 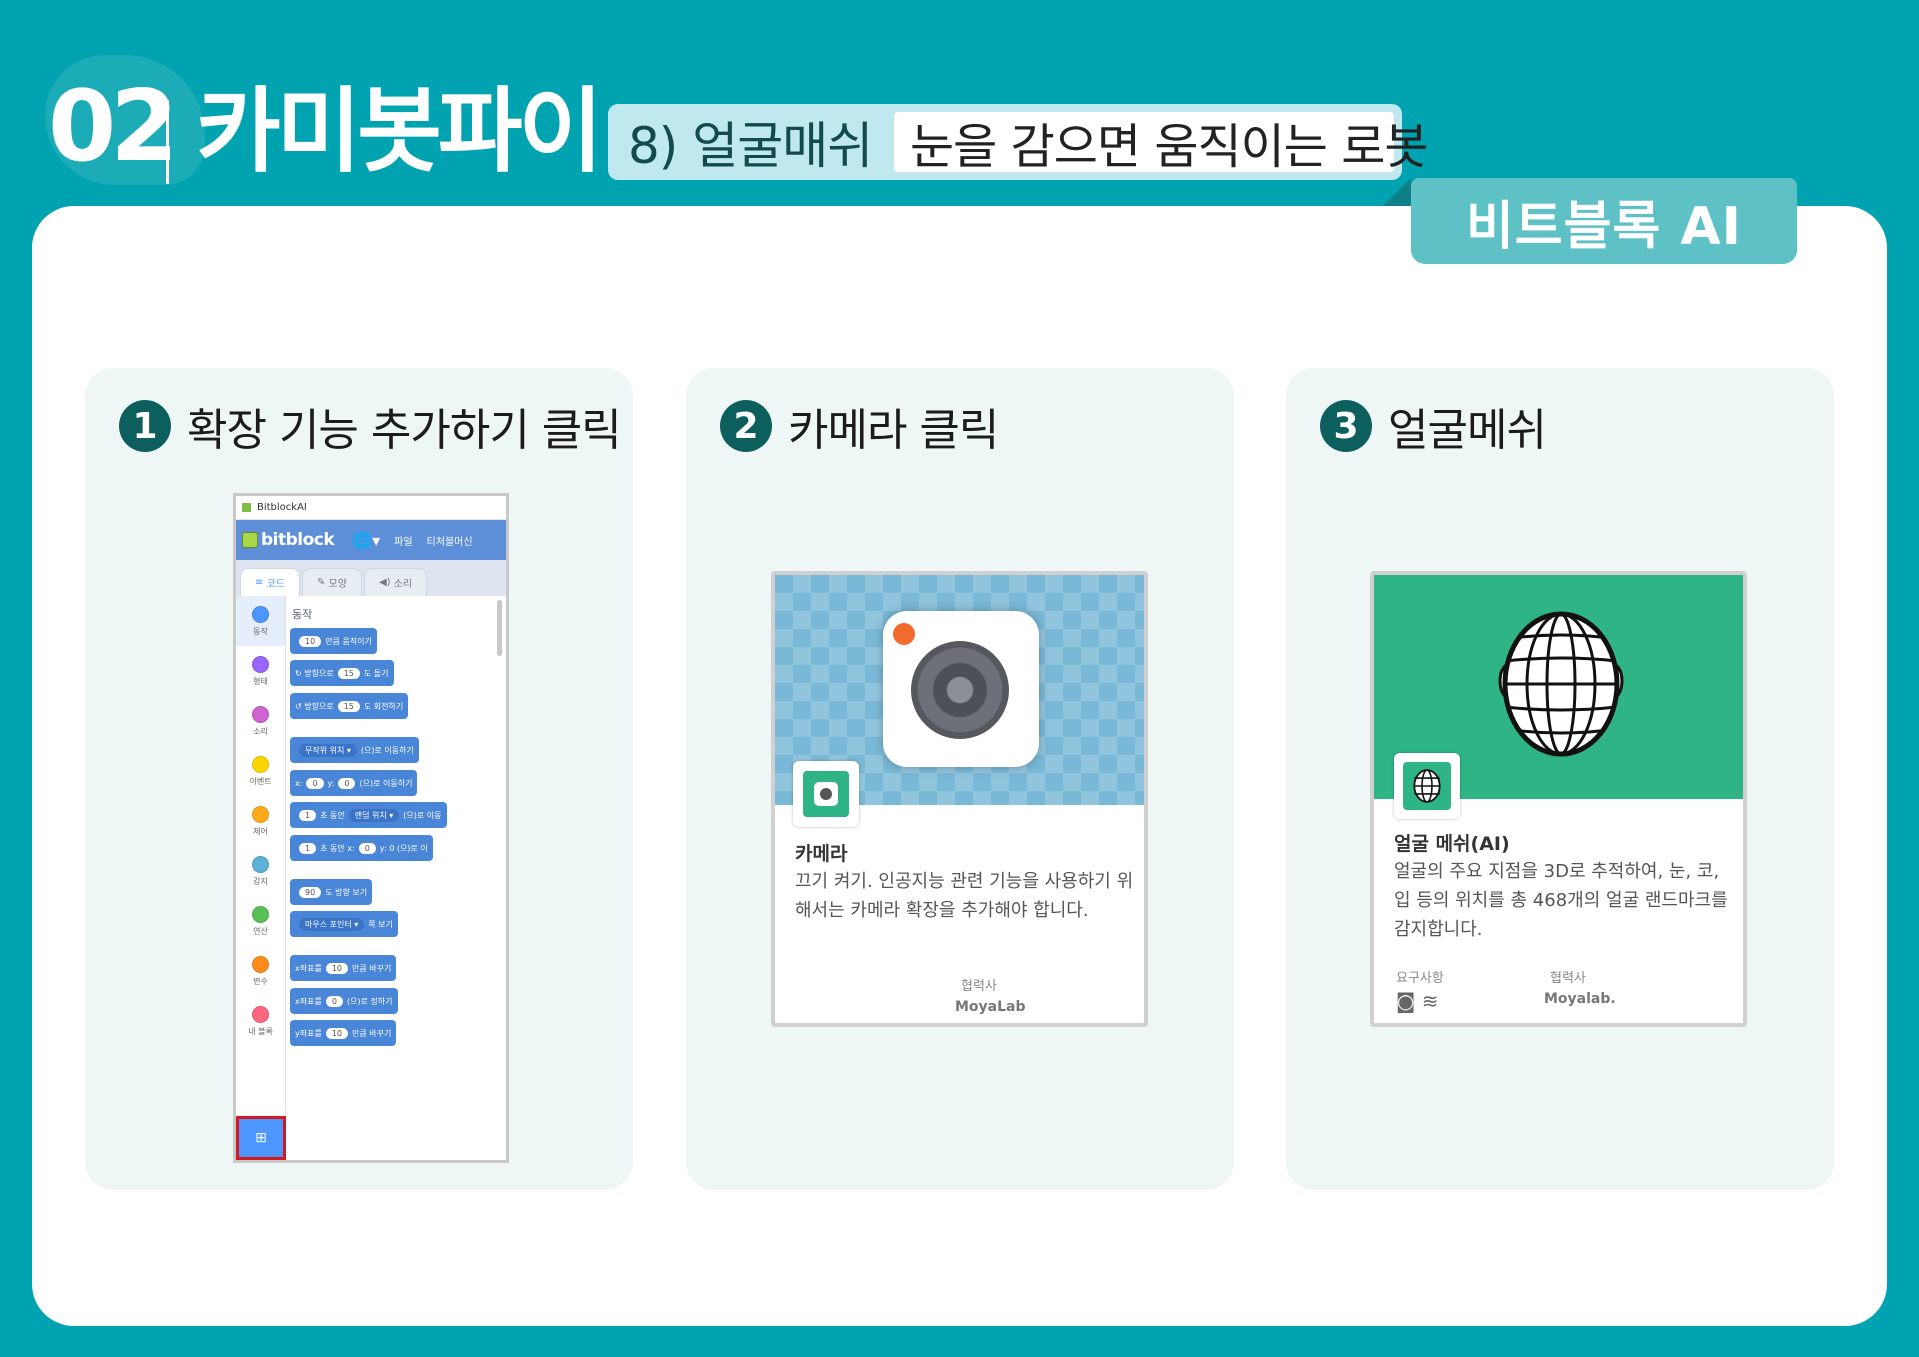 I want to click on code-block: 10 만큼 움직이기, so click(x=333, y=641).